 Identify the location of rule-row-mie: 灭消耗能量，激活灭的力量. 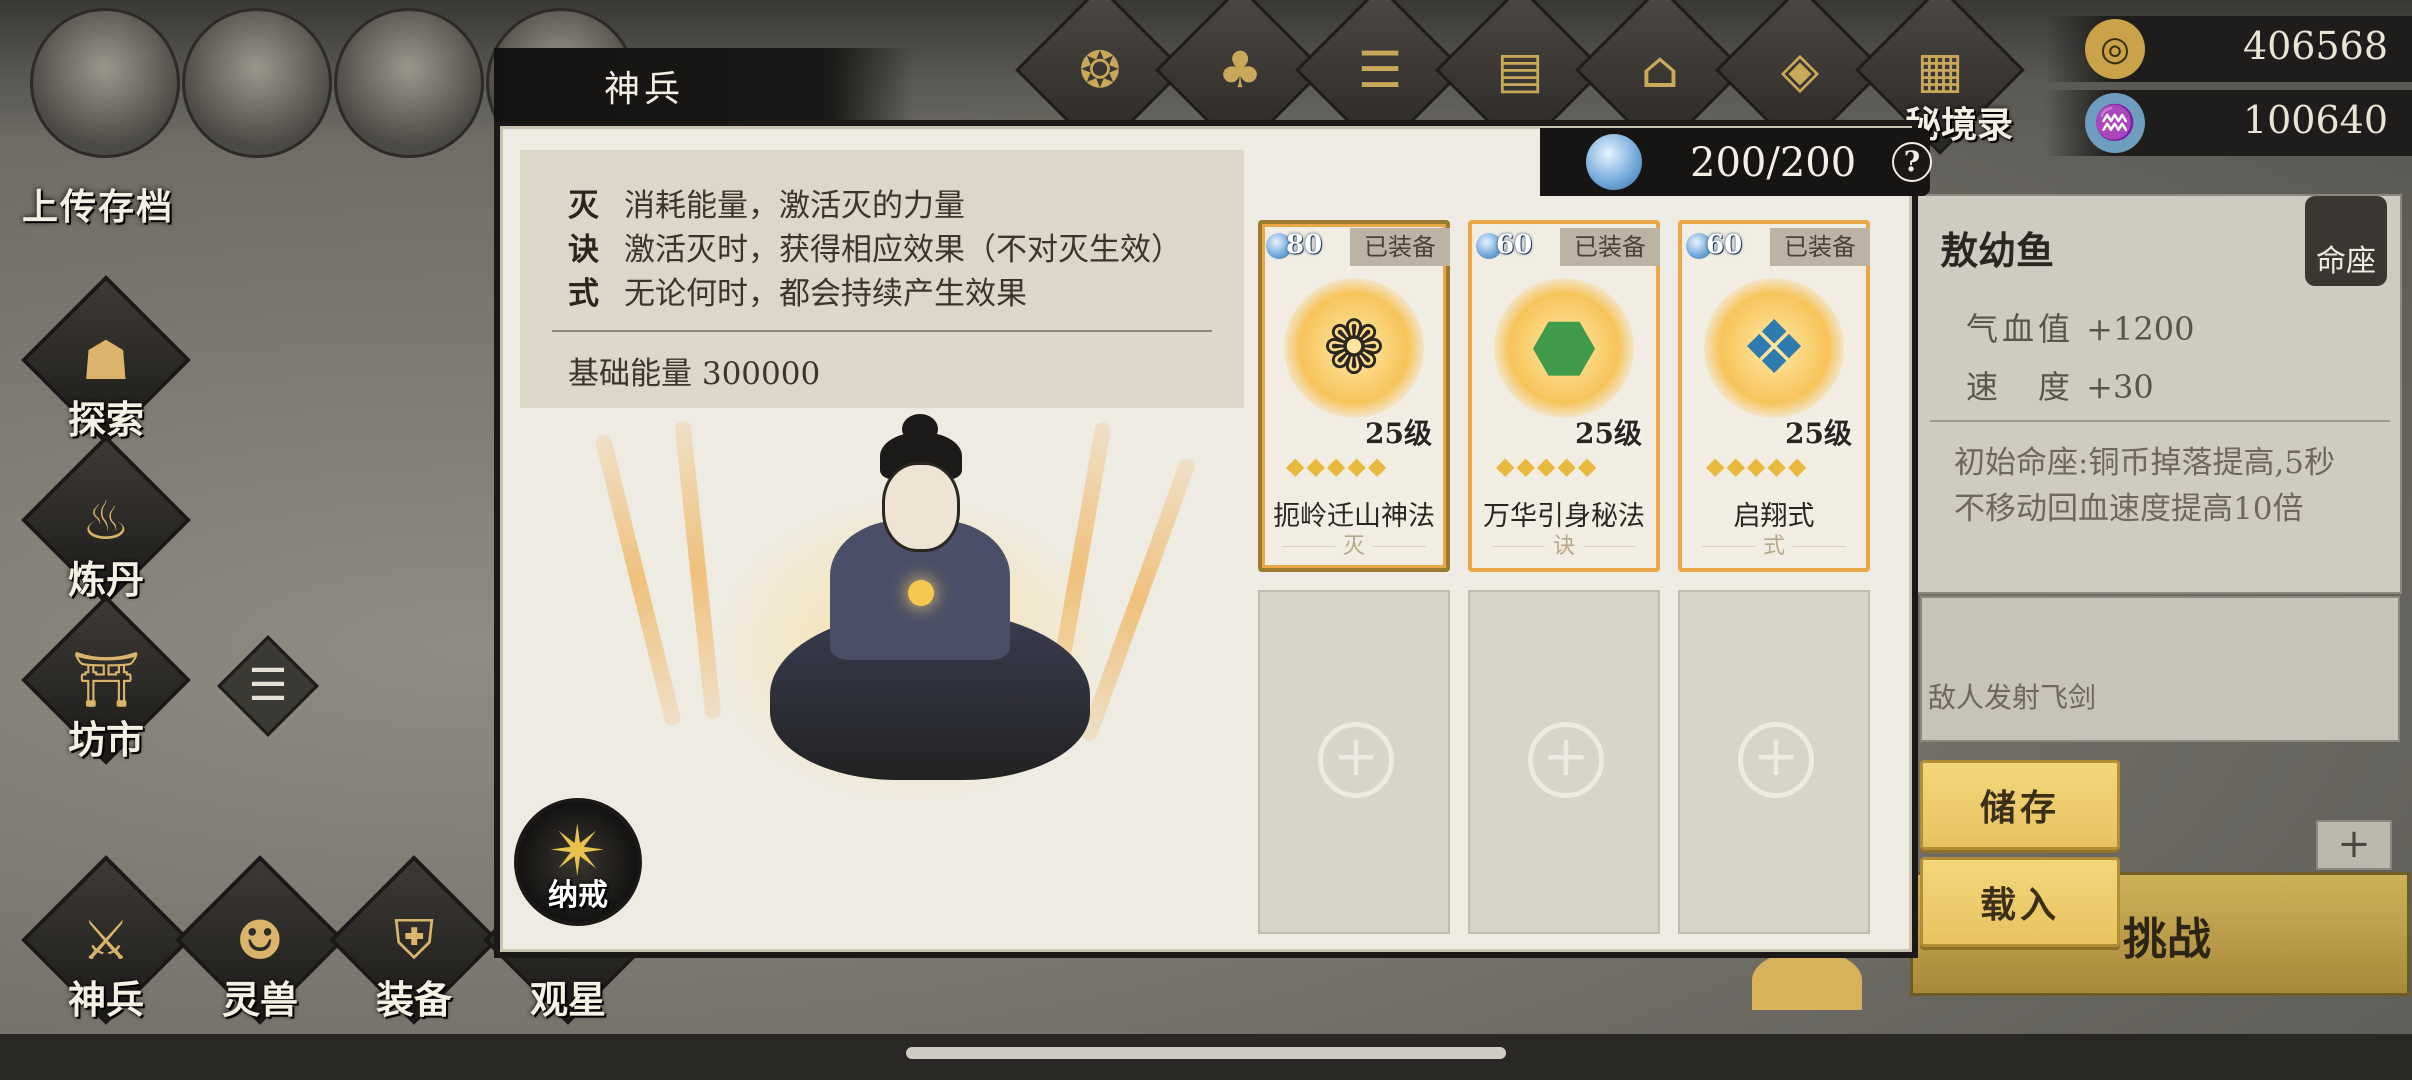
(766, 202).